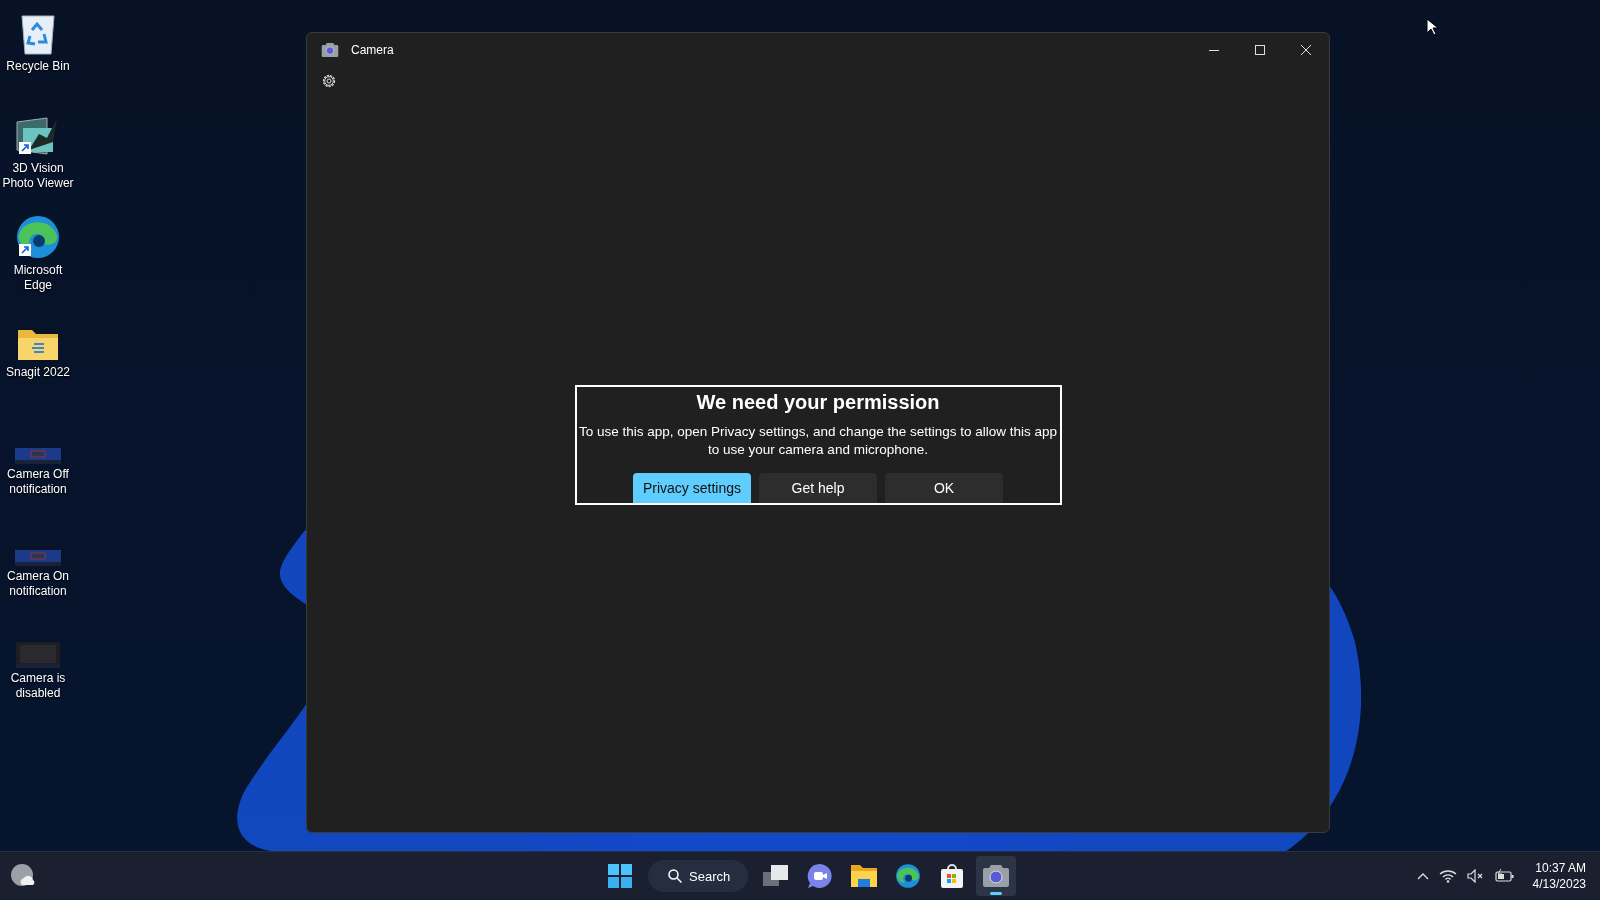  I want to click on search-icon, so click(675, 876).